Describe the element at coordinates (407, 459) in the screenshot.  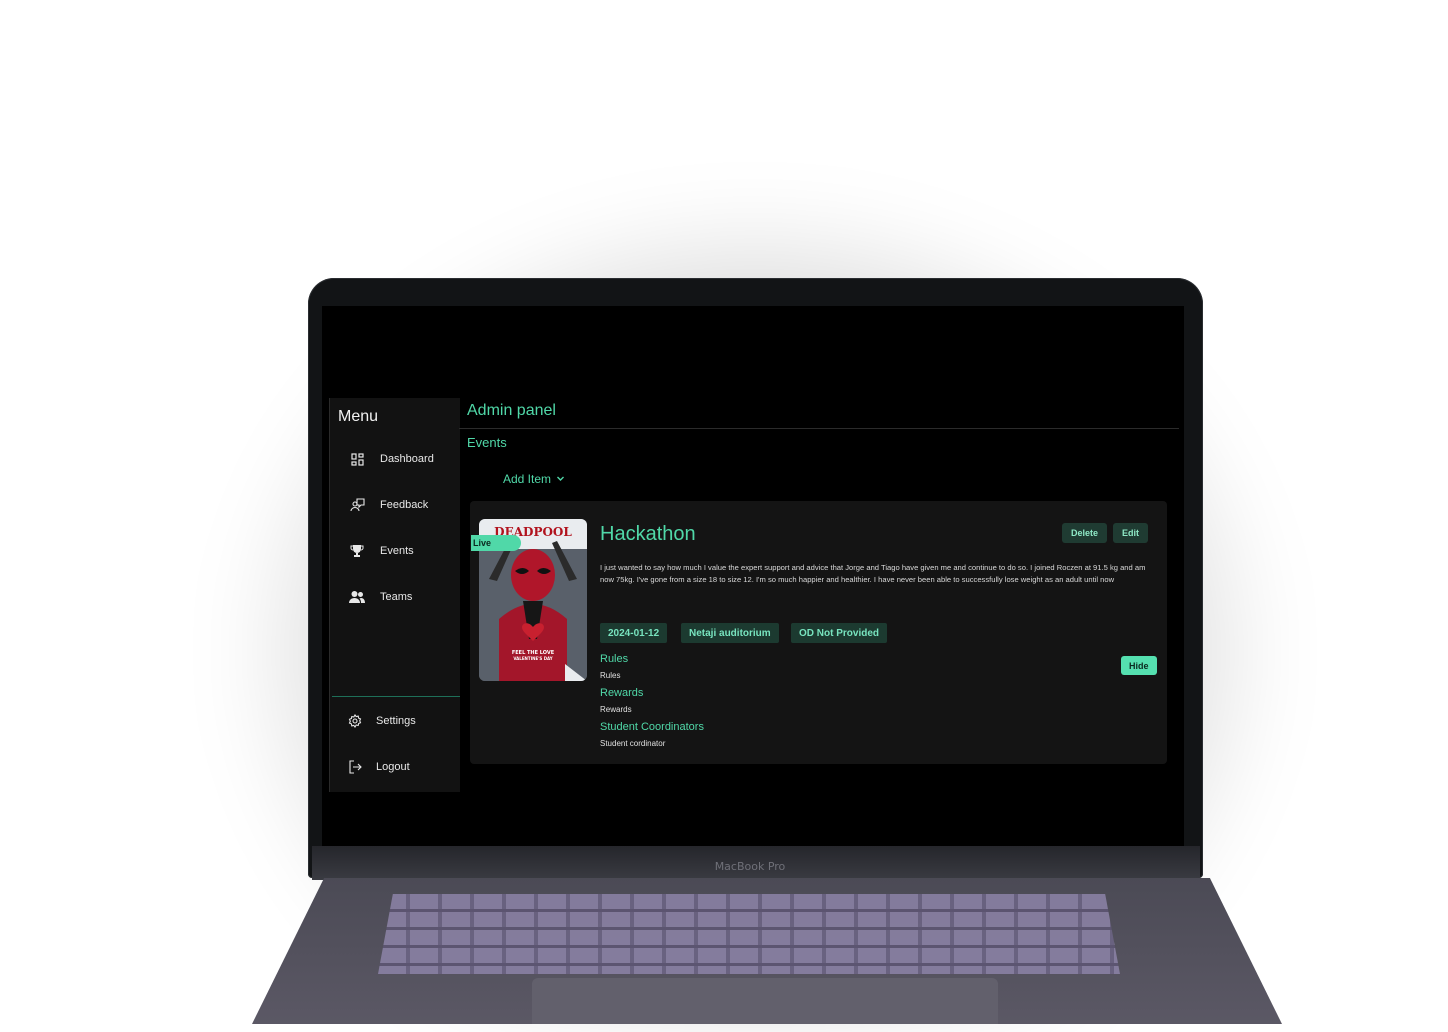
I see `sidebar-item-label: Dashboard` at that location.